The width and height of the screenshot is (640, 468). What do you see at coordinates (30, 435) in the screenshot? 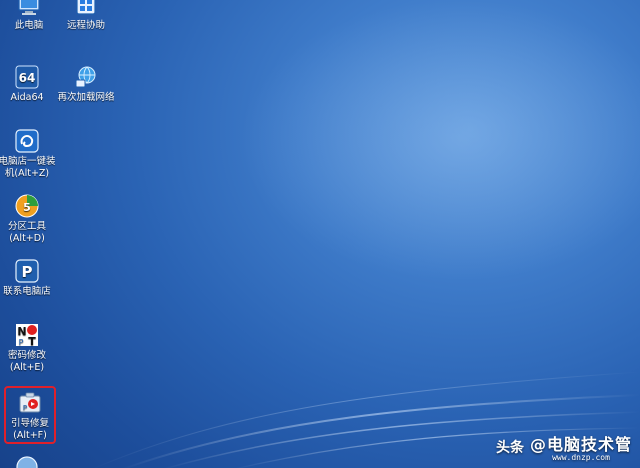
I see `desktop-icon-label: (Alt+F)` at bounding box center [30, 435].